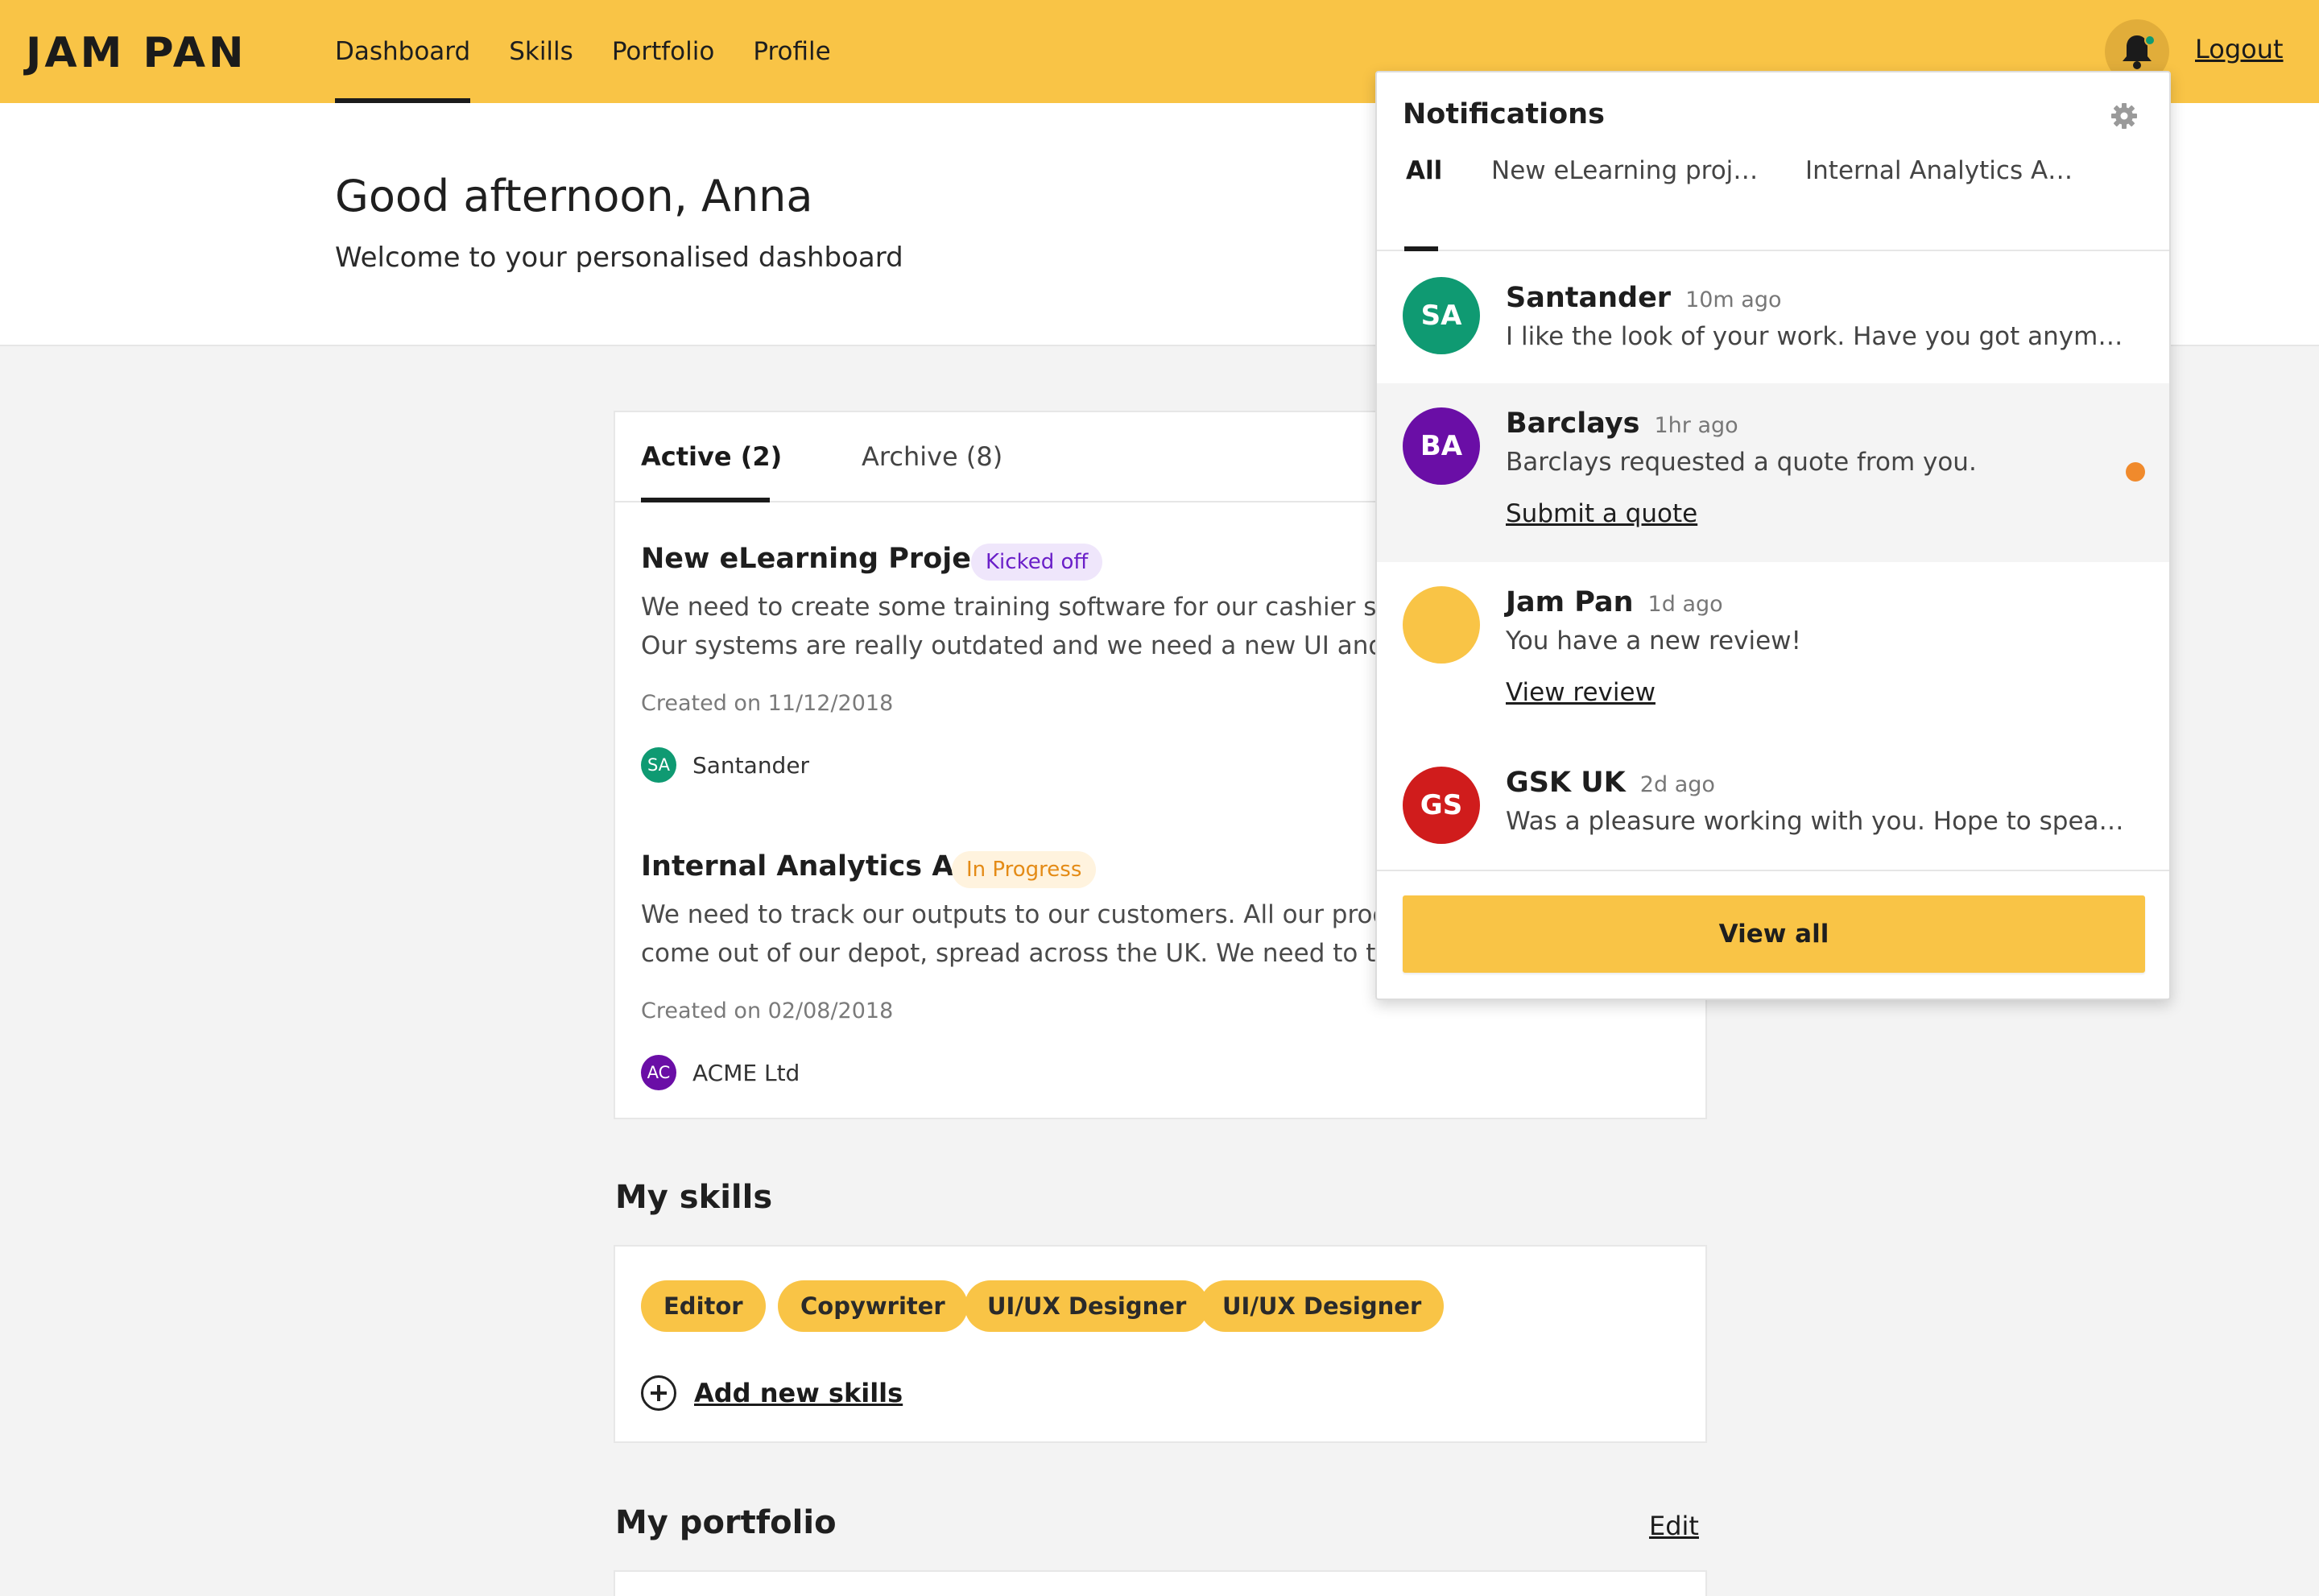 The height and width of the screenshot is (1596, 2319). What do you see at coordinates (1685, 604) in the screenshot?
I see `notification-time: 1d ago` at bounding box center [1685, 604].